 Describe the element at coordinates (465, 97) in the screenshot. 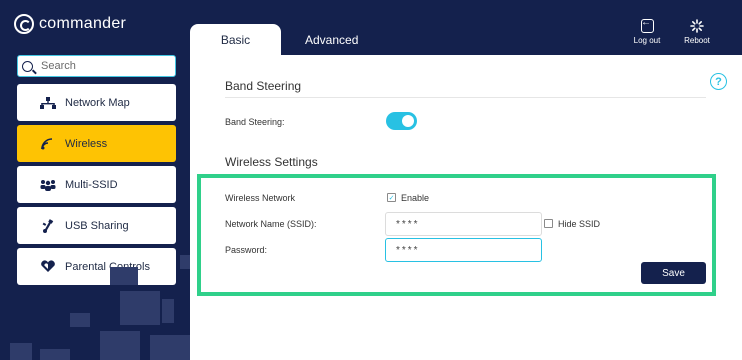

I see `section-divider` at that location.